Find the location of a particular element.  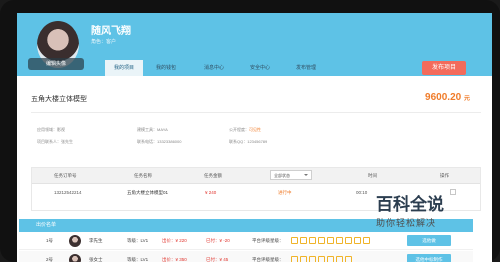

info-industry: 应用领域：影视 is located at coordinates (51, 129).